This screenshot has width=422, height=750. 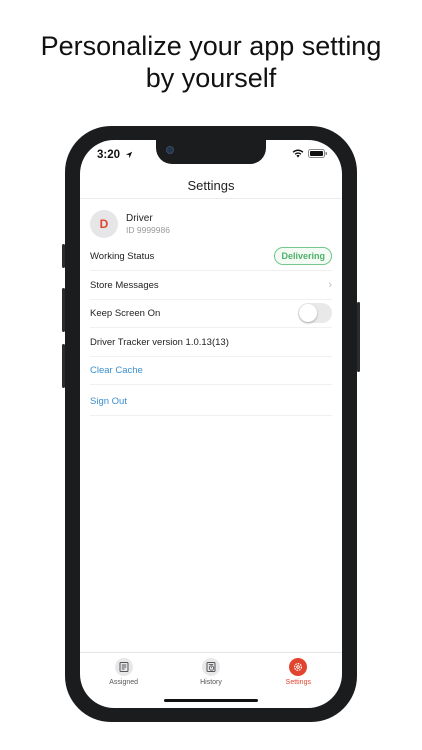 I want to click on phone-volume-up-button, so click(x=63, y=310).